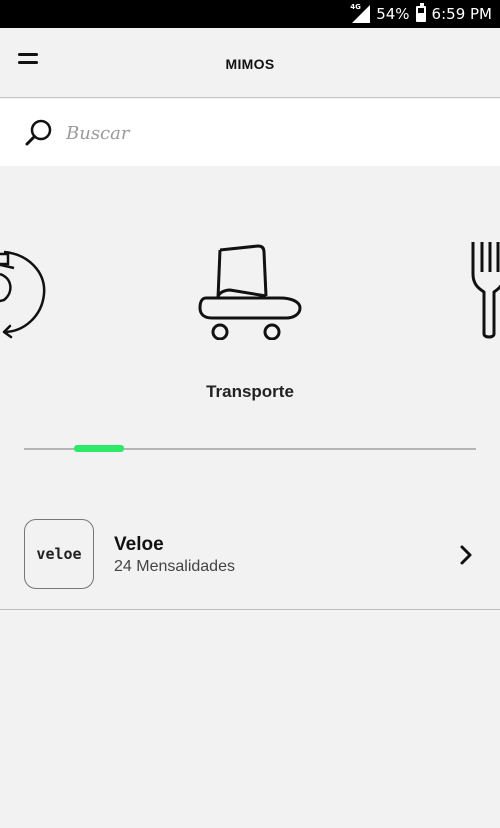 This screenshot has width=500, height=828. Describe the element at coordinates (355, 7) in the screenshot. I see `network-type: 4G` at that location.